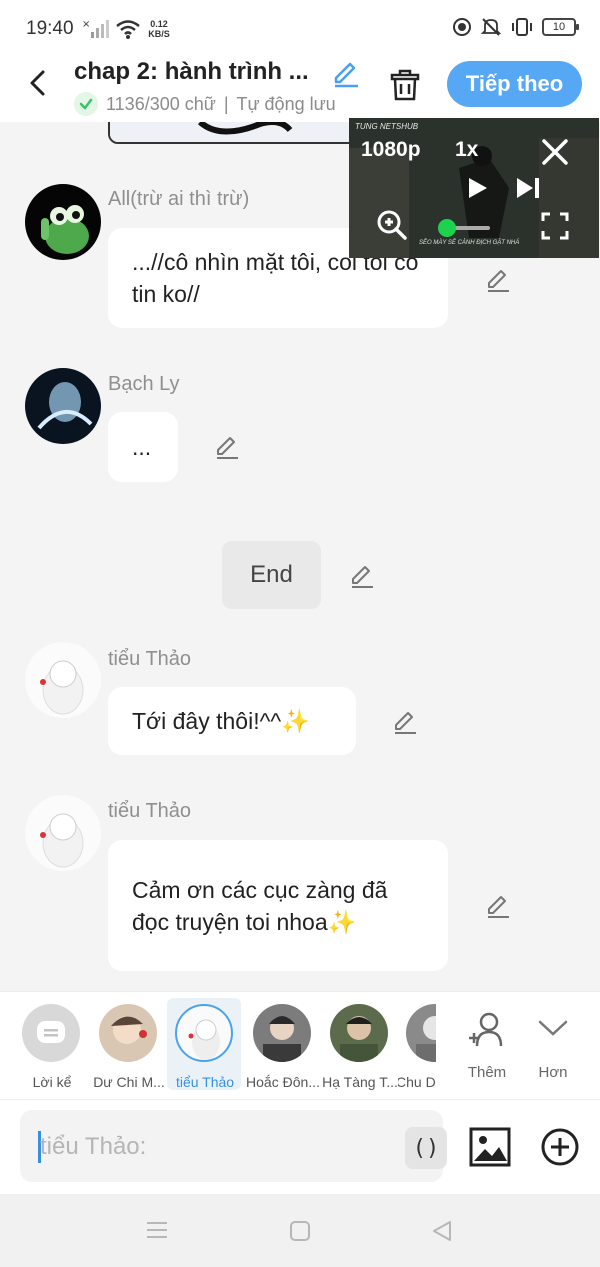  I want to click on character-label: tiểu Thảo, so click(205, 1082).